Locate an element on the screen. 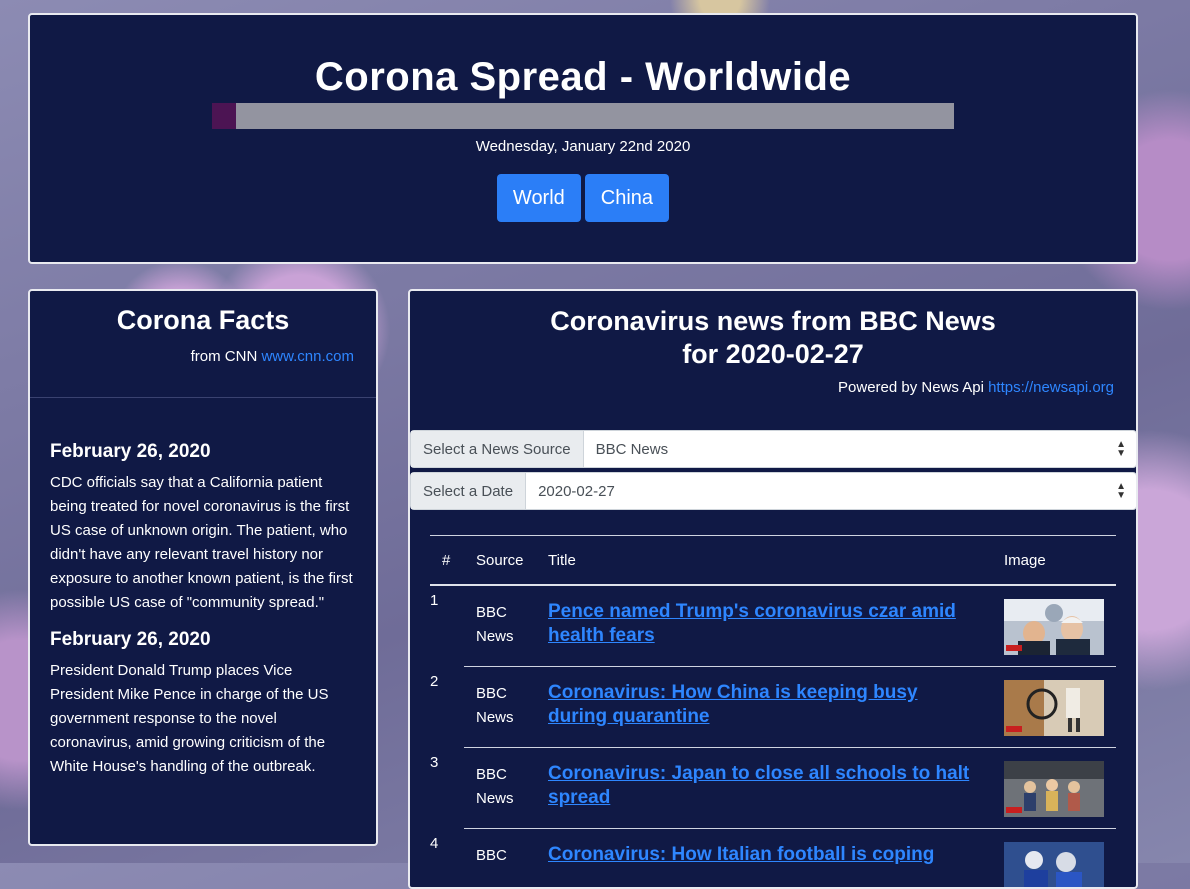 This screenshot has width=1190, height=889. region-button-group: World China is located at coordinates (583, 198).